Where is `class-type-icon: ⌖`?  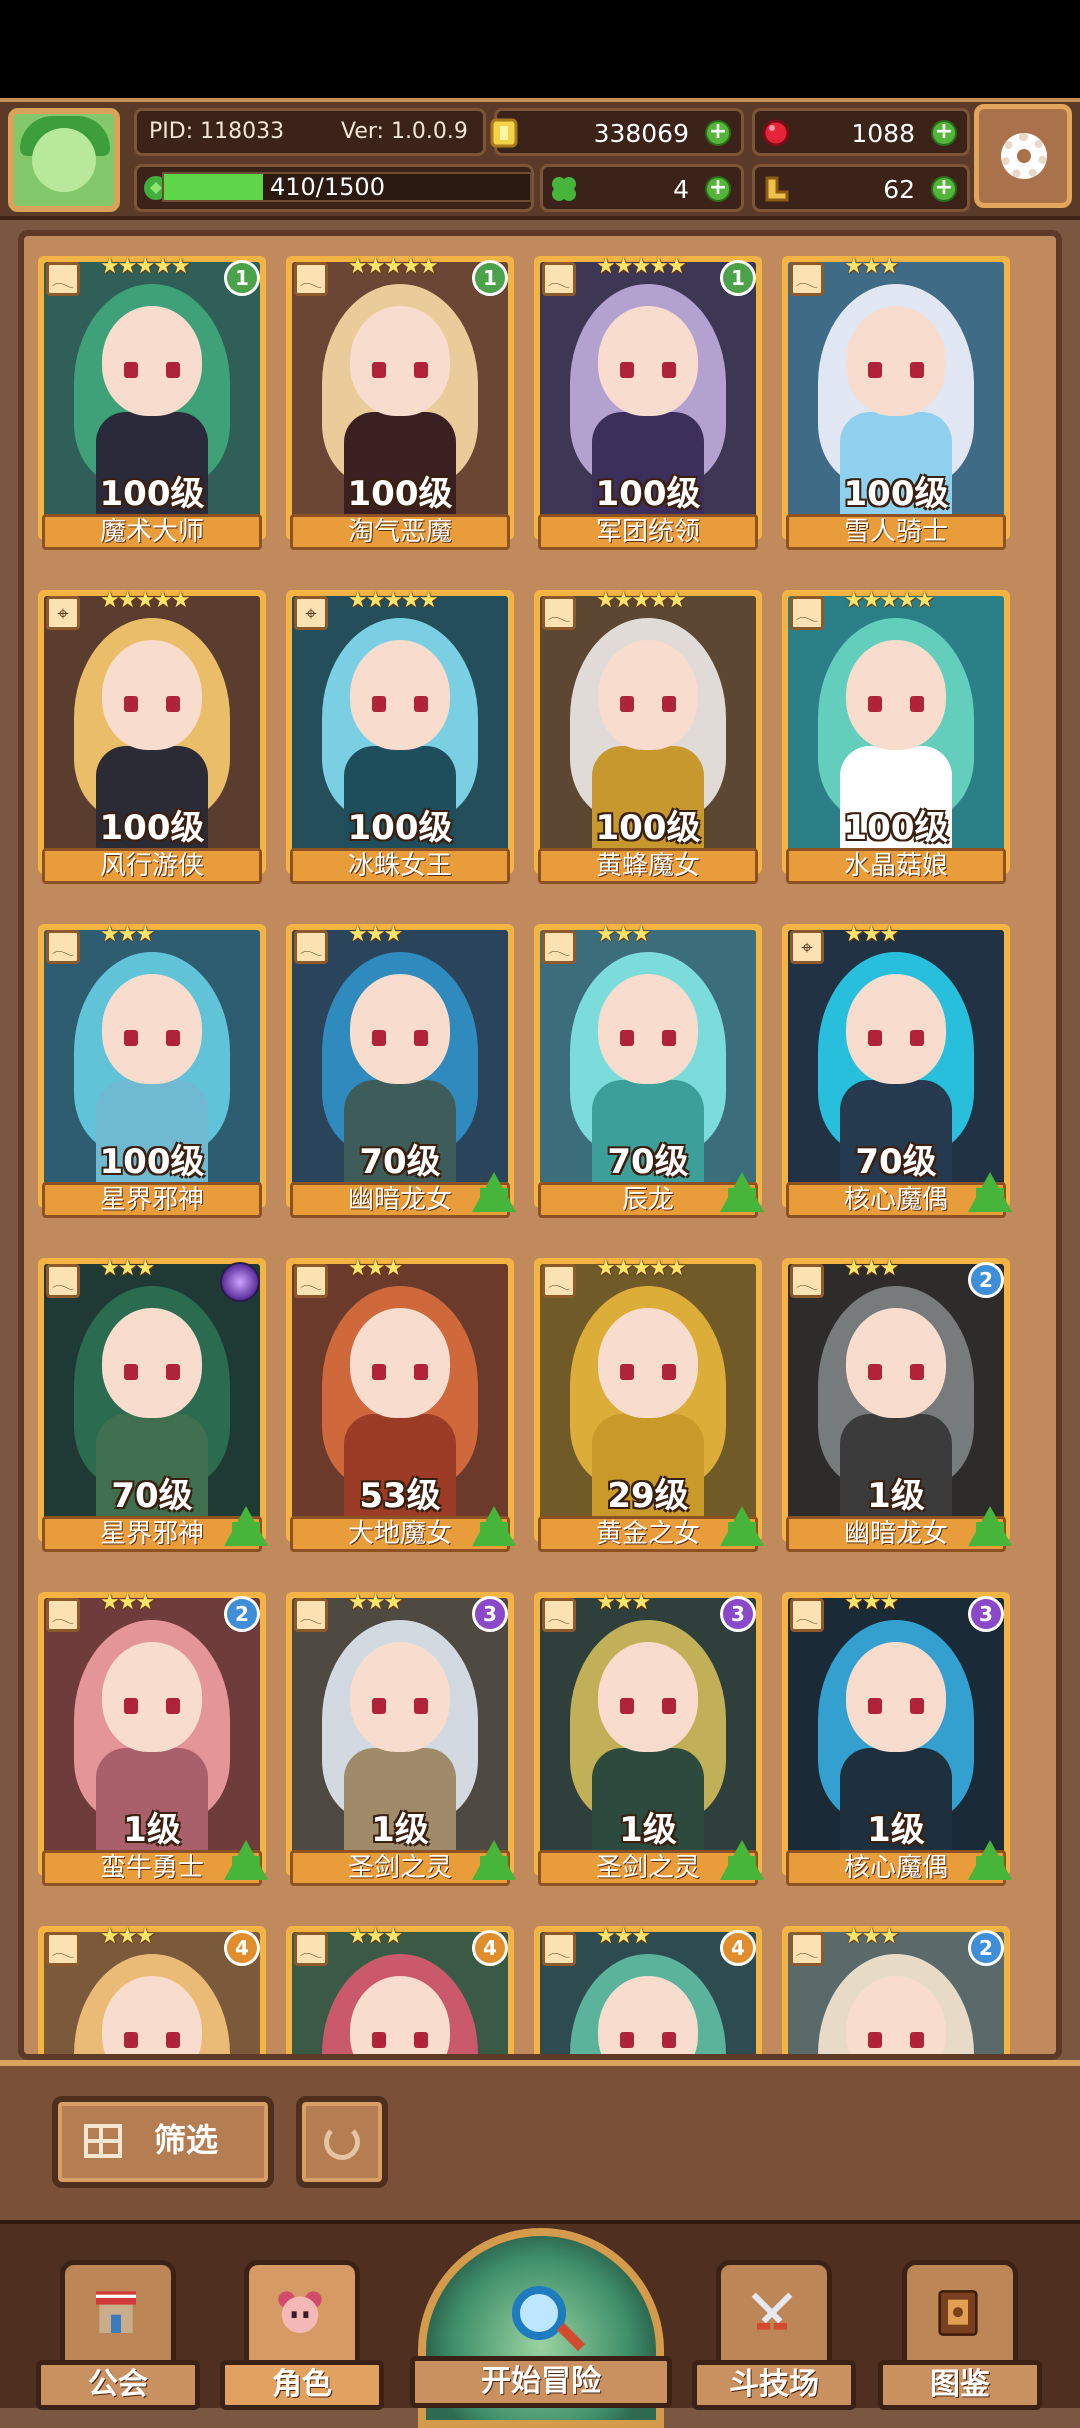 class-type-icon: ⌖ is located at coordinates (63, 613).